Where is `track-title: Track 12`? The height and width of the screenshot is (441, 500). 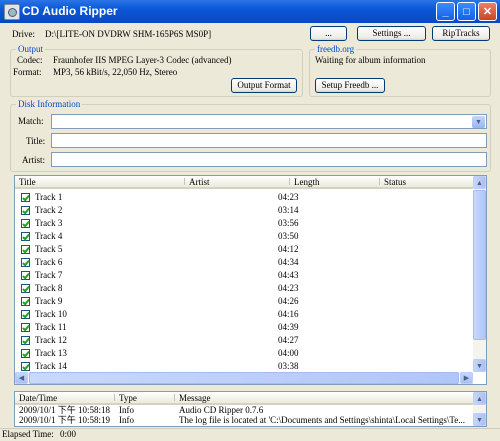 track-title: Track 12 is located at coordinates (51, 340).